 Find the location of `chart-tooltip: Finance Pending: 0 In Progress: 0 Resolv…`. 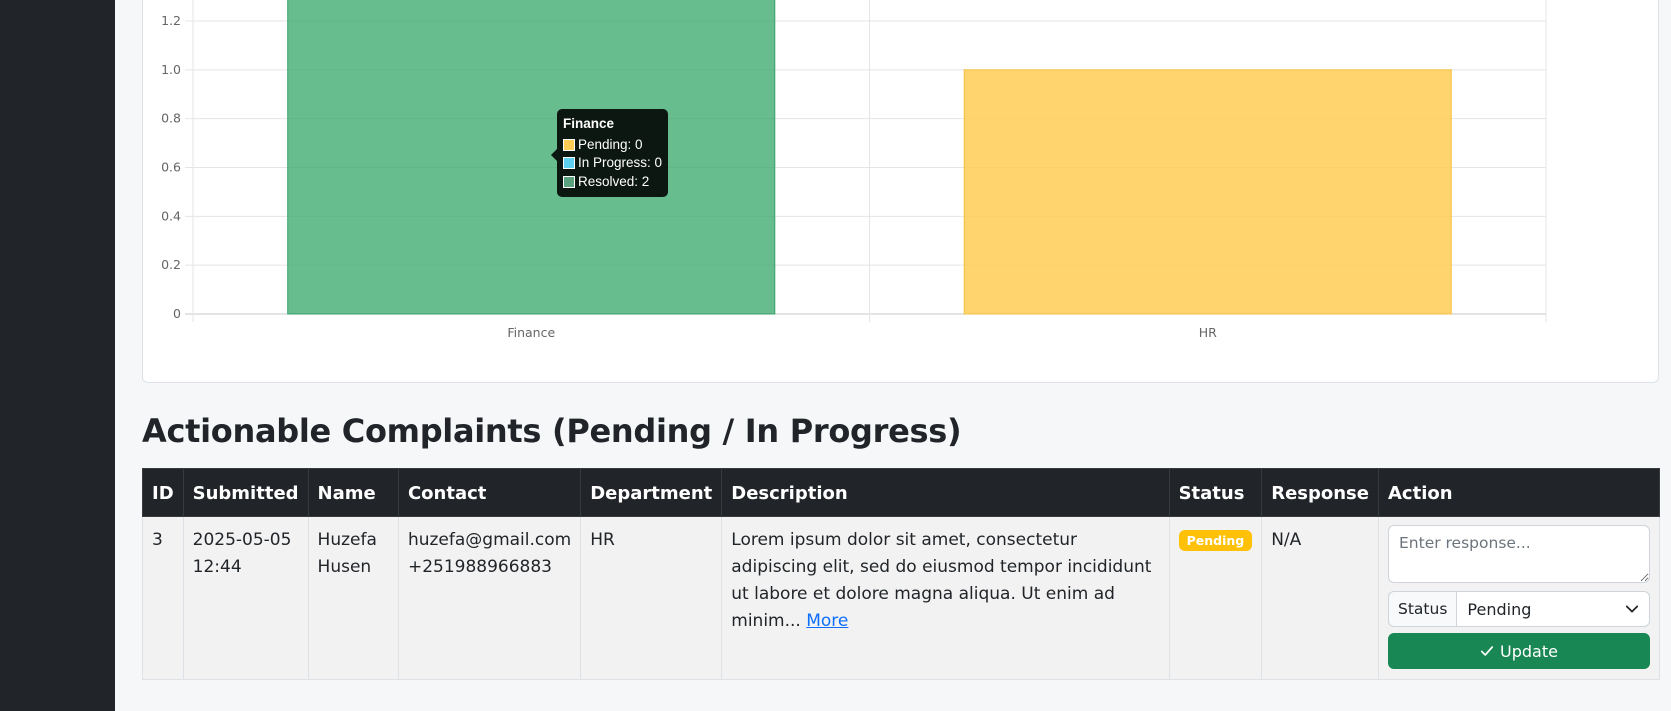

chart-tooltip: Finance Pending: 0 In Progress: 0 Resolv… is located at coordinates (610, 153).